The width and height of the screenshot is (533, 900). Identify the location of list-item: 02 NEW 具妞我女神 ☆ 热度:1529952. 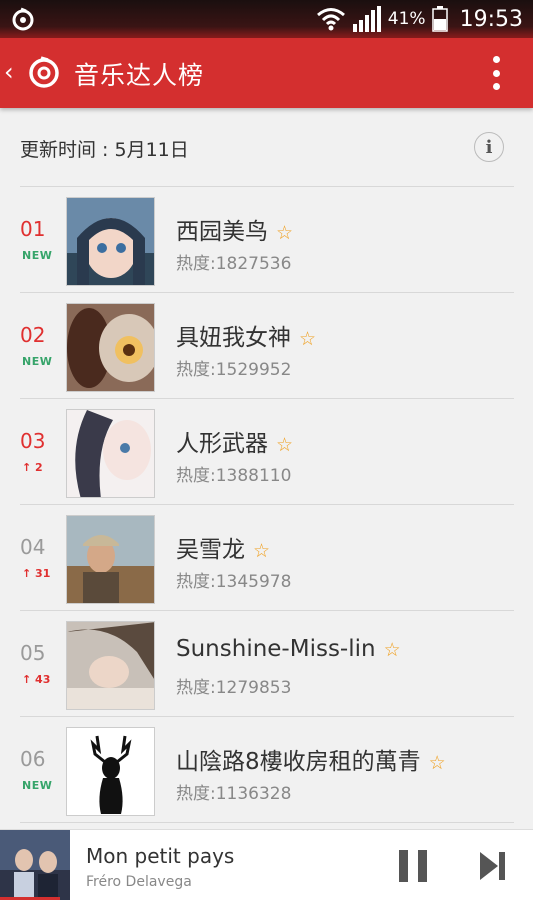
(267, 346).